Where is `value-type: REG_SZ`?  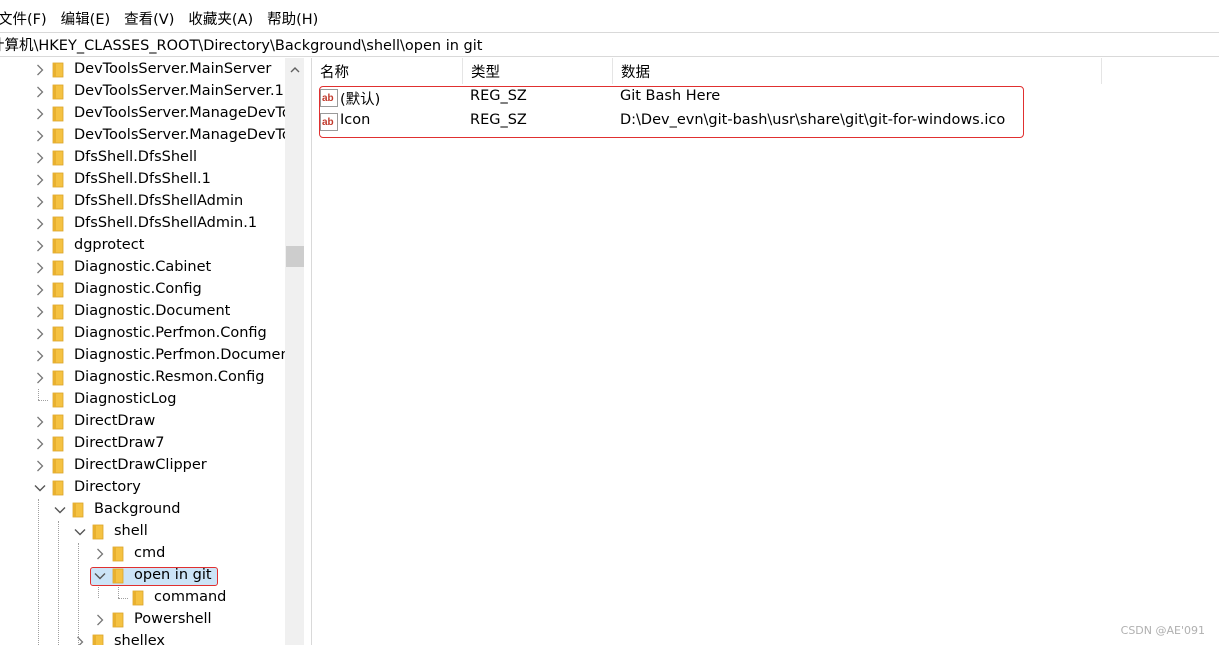
value-type: REG_SZ is located at coordinates (498, 120).